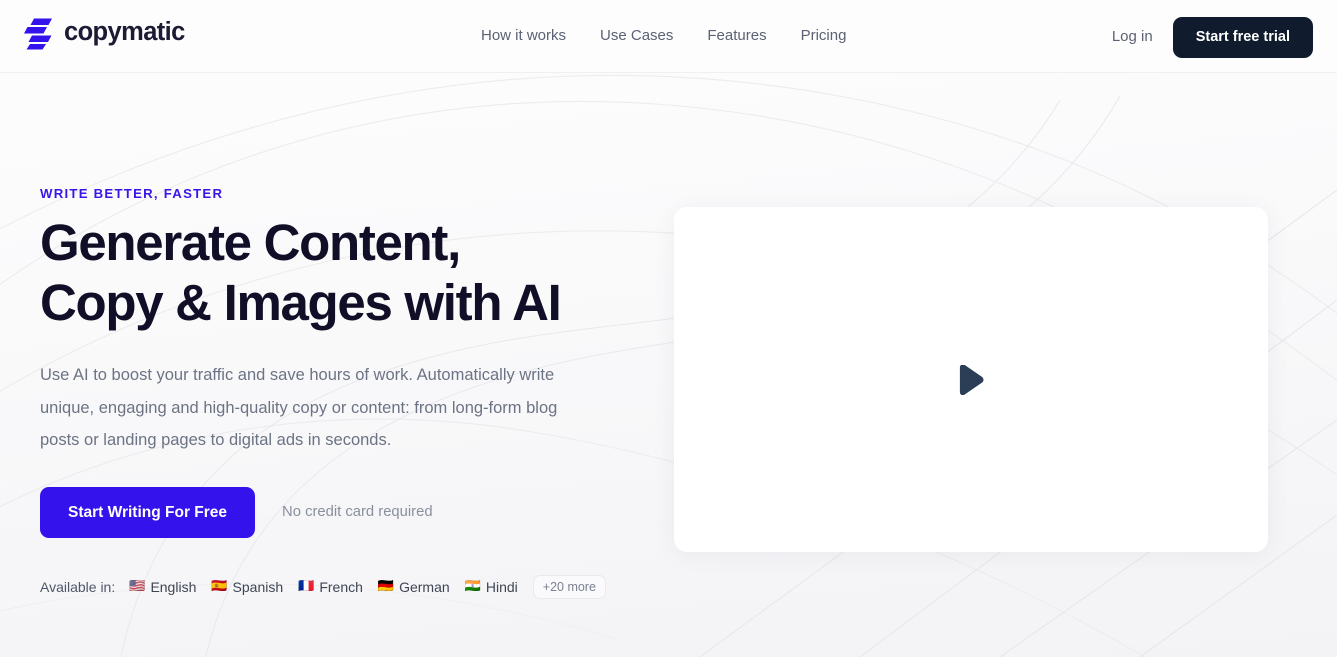 The width and height of the screenshot is (1337, 657). I want to click on page-title: Generate Content, Copy & Images with AI, so click(340, 272).